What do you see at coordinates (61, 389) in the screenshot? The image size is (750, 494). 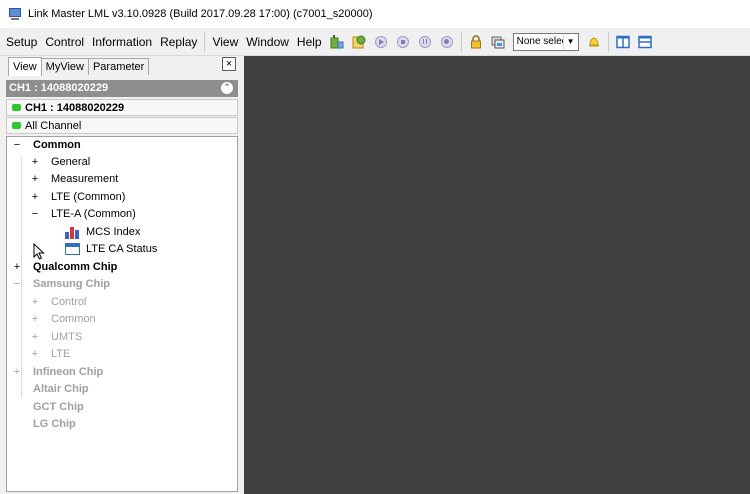 I see `tree-item-label: Altair Chip` at bounding box center [61, 389].